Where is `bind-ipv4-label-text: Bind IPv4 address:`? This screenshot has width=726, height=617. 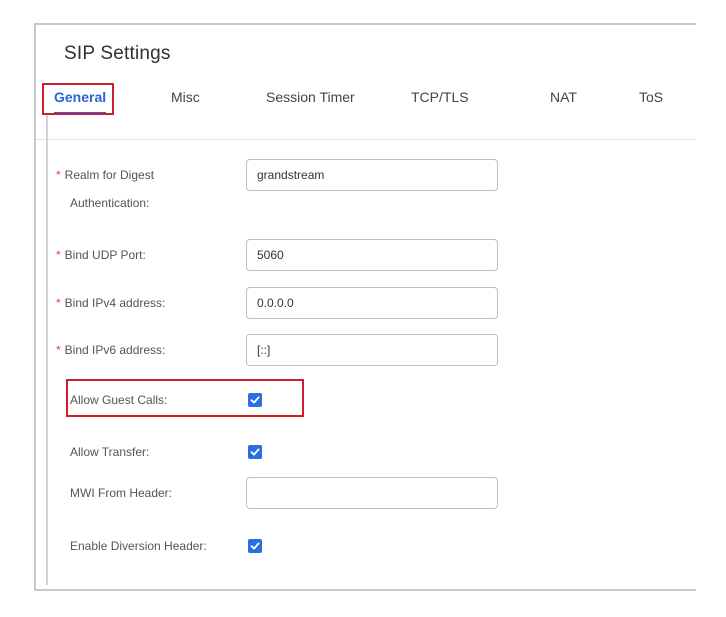 bind-ipv4-label-text: Bind IPv4 address: is located at coordinates (115, 303).